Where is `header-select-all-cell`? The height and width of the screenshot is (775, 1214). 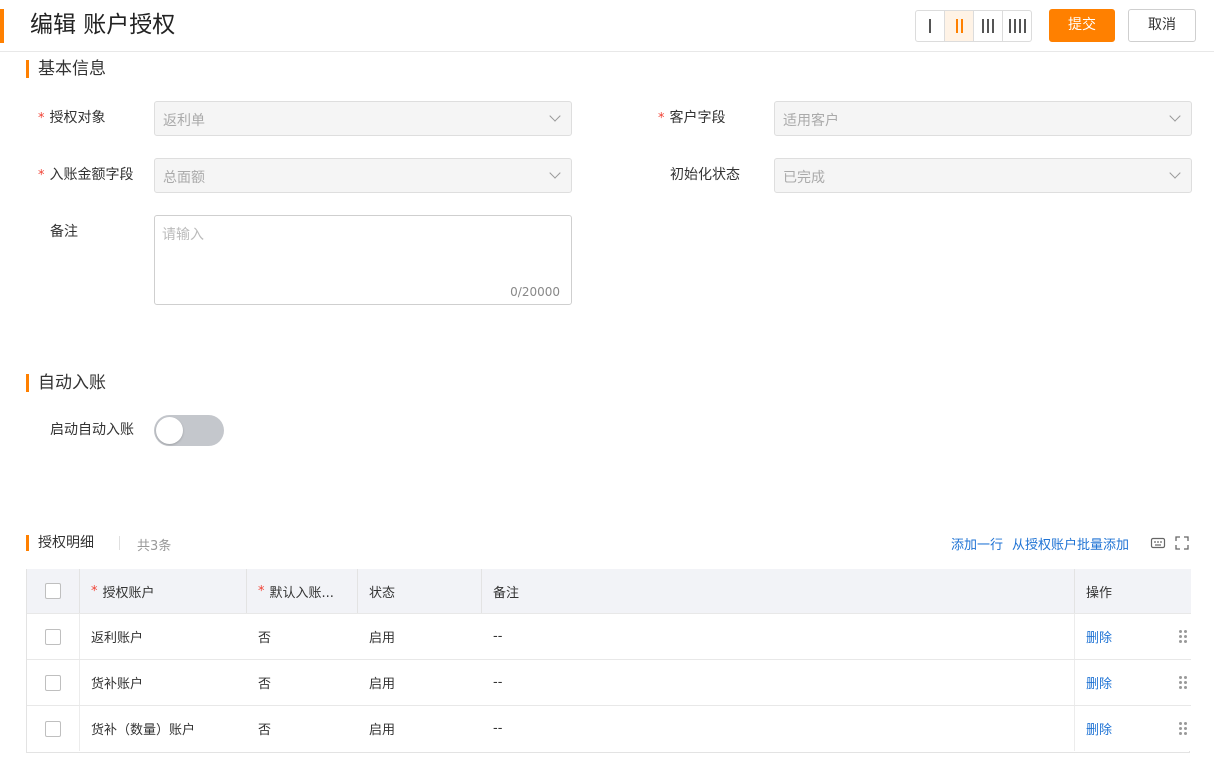 header-select-all-cell is located at coordinates (53, 591).